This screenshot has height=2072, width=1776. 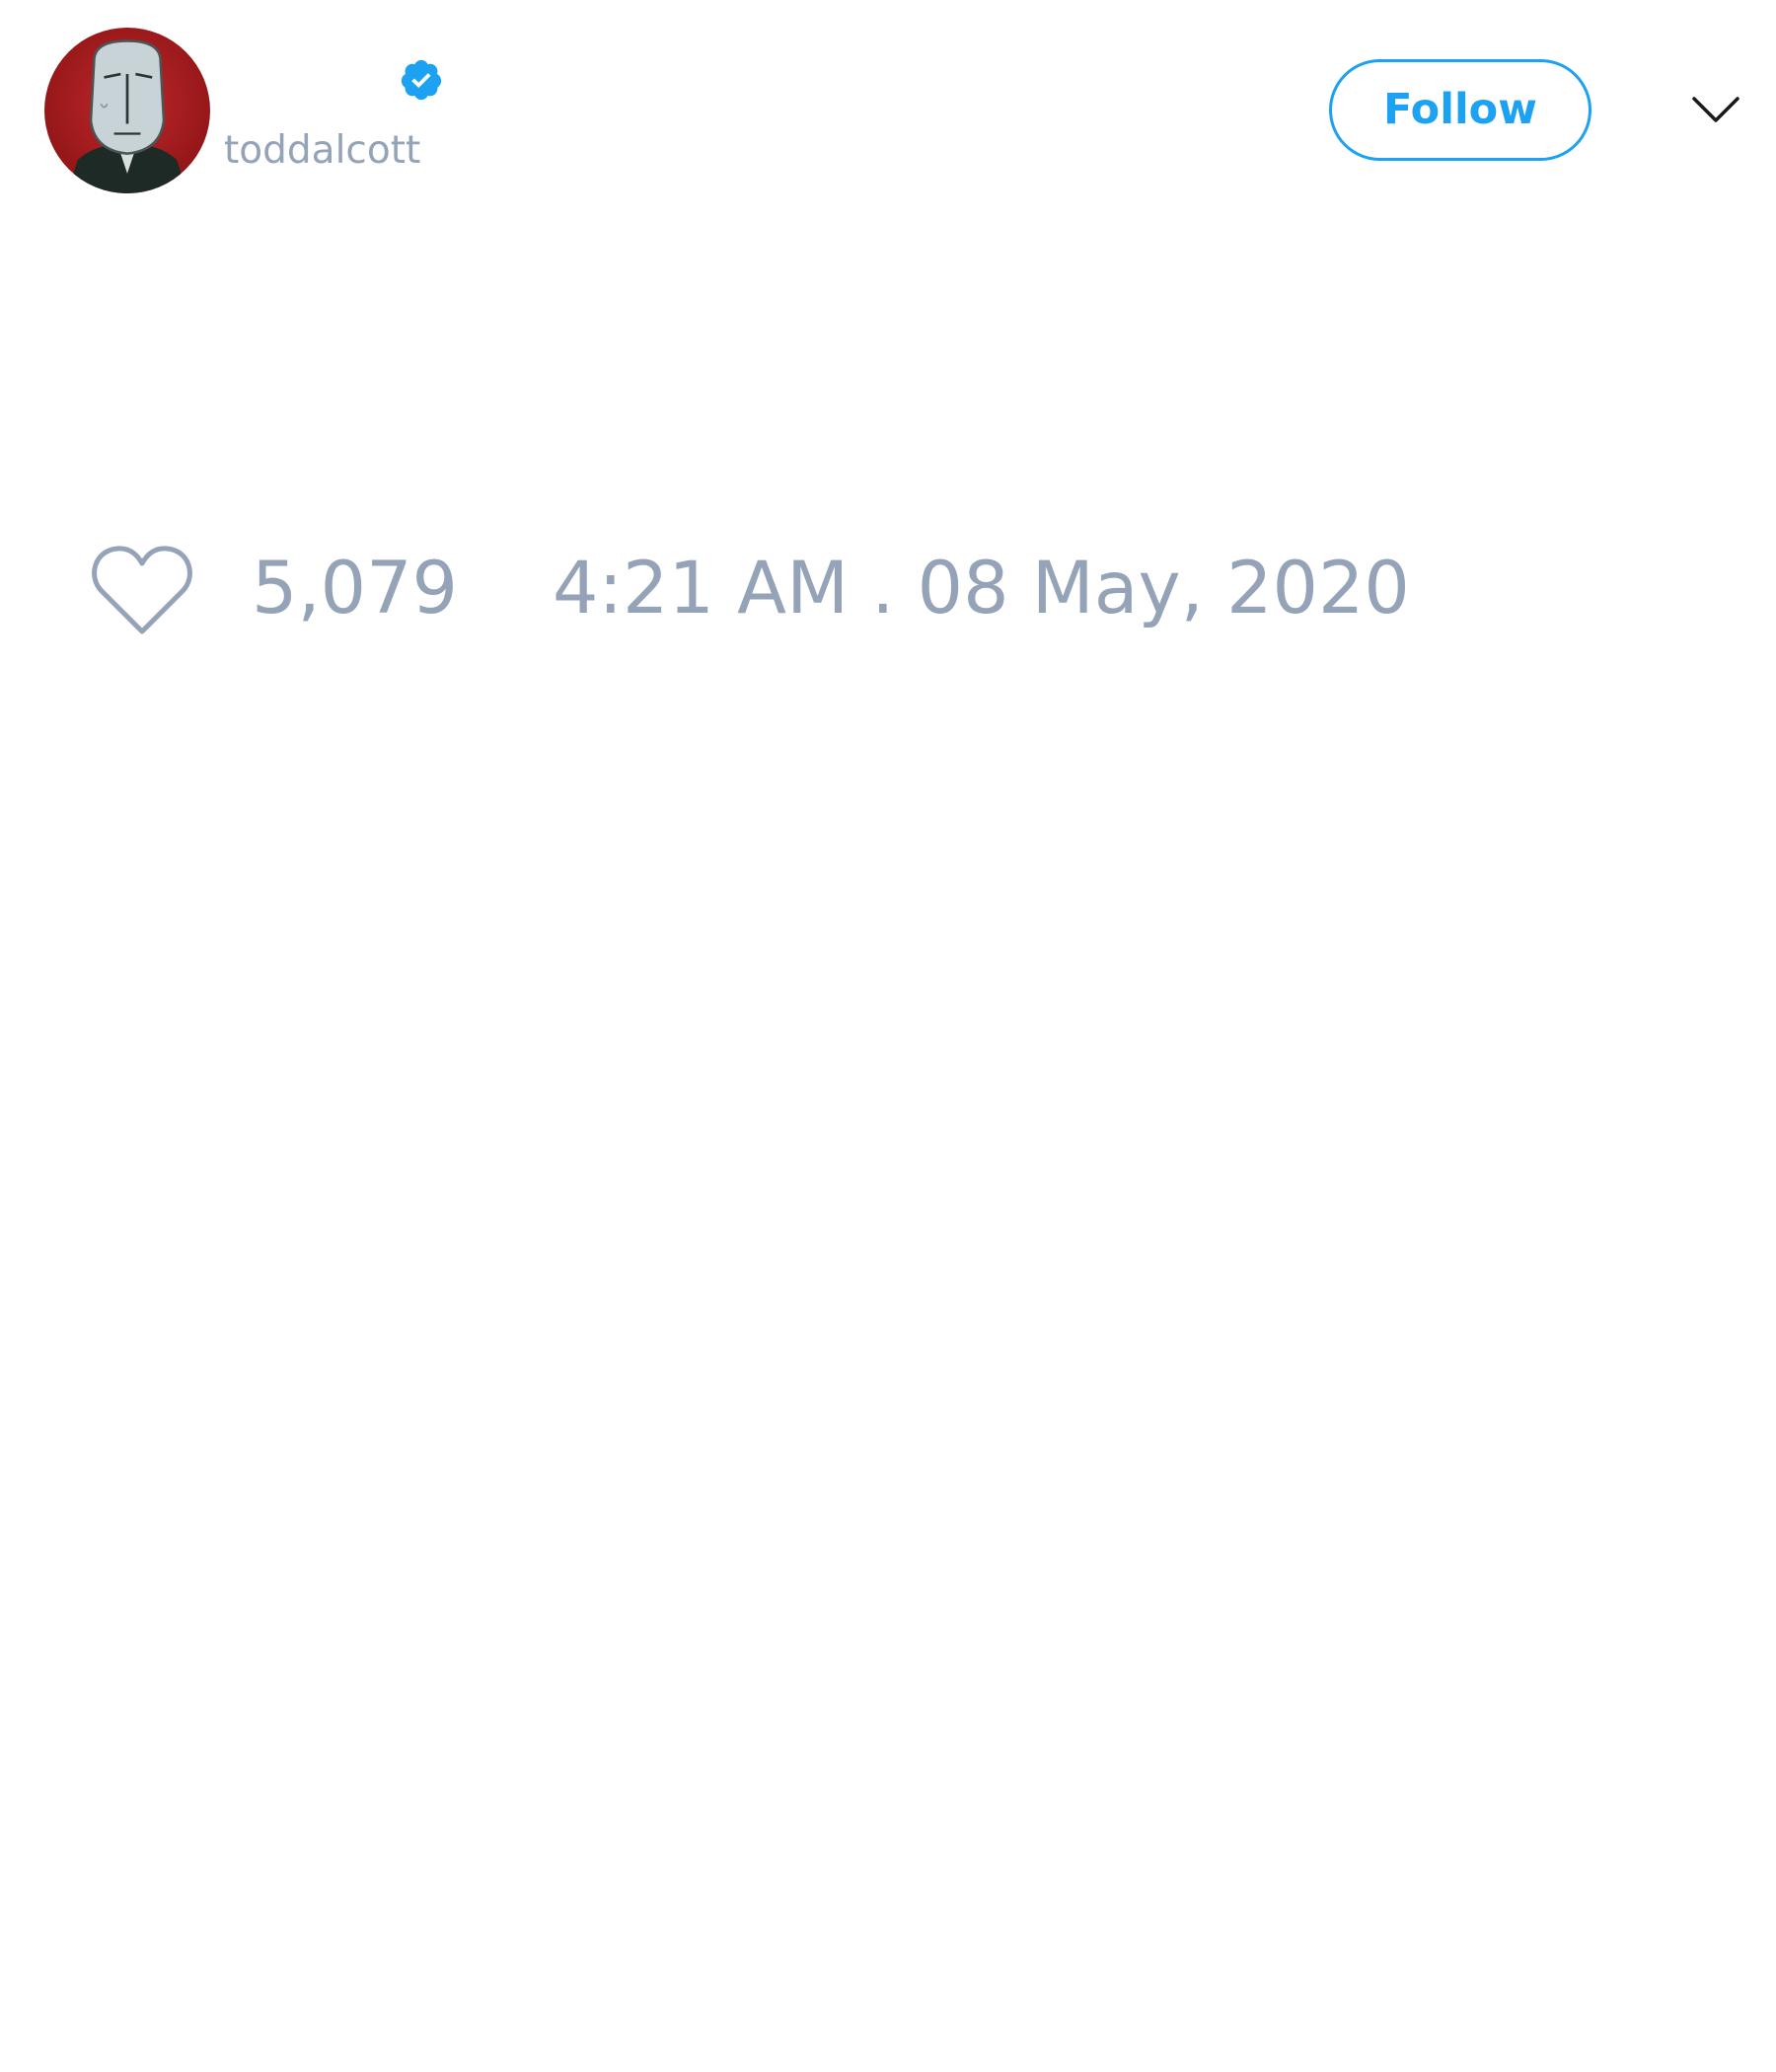 I want to click on author-handle: toddalcott, so click(x=322, y=151).